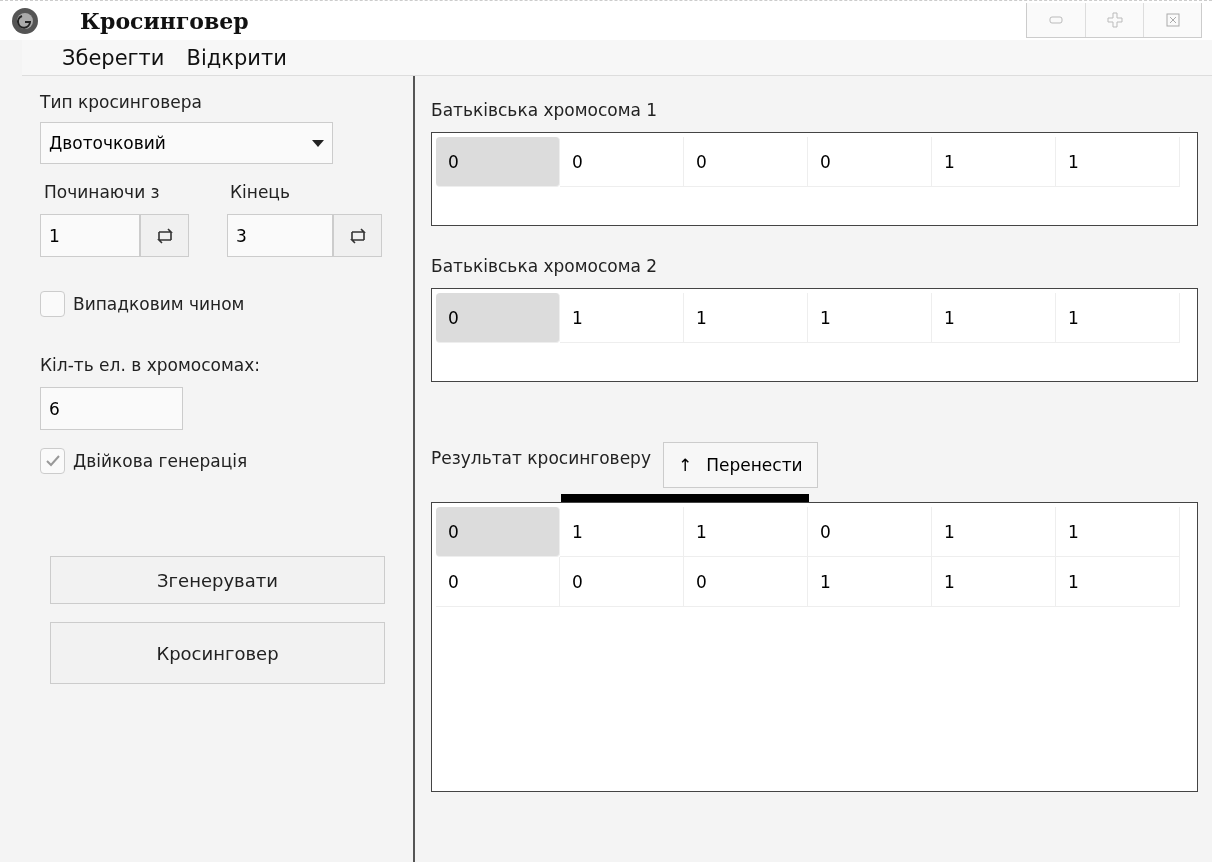 The image size is (1212, 862). I want to click on maximize-icon, so click(1114, 20).